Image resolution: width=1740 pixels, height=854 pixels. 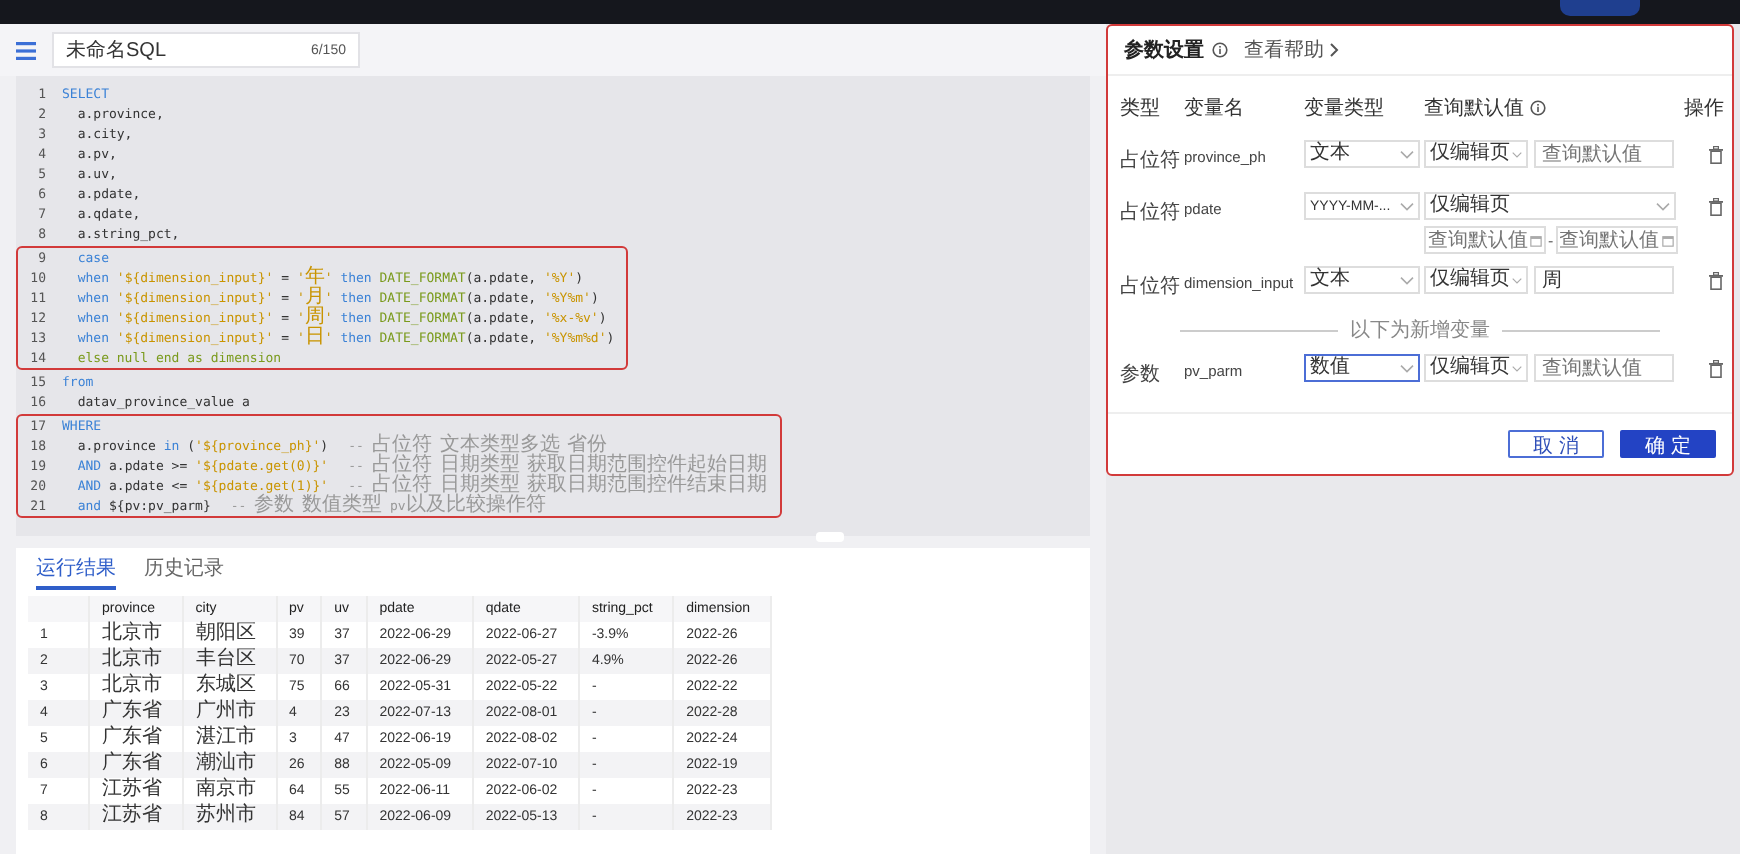 I want to click on section-divider-label: 以下为新增变量, so click(x=1420, y=330).